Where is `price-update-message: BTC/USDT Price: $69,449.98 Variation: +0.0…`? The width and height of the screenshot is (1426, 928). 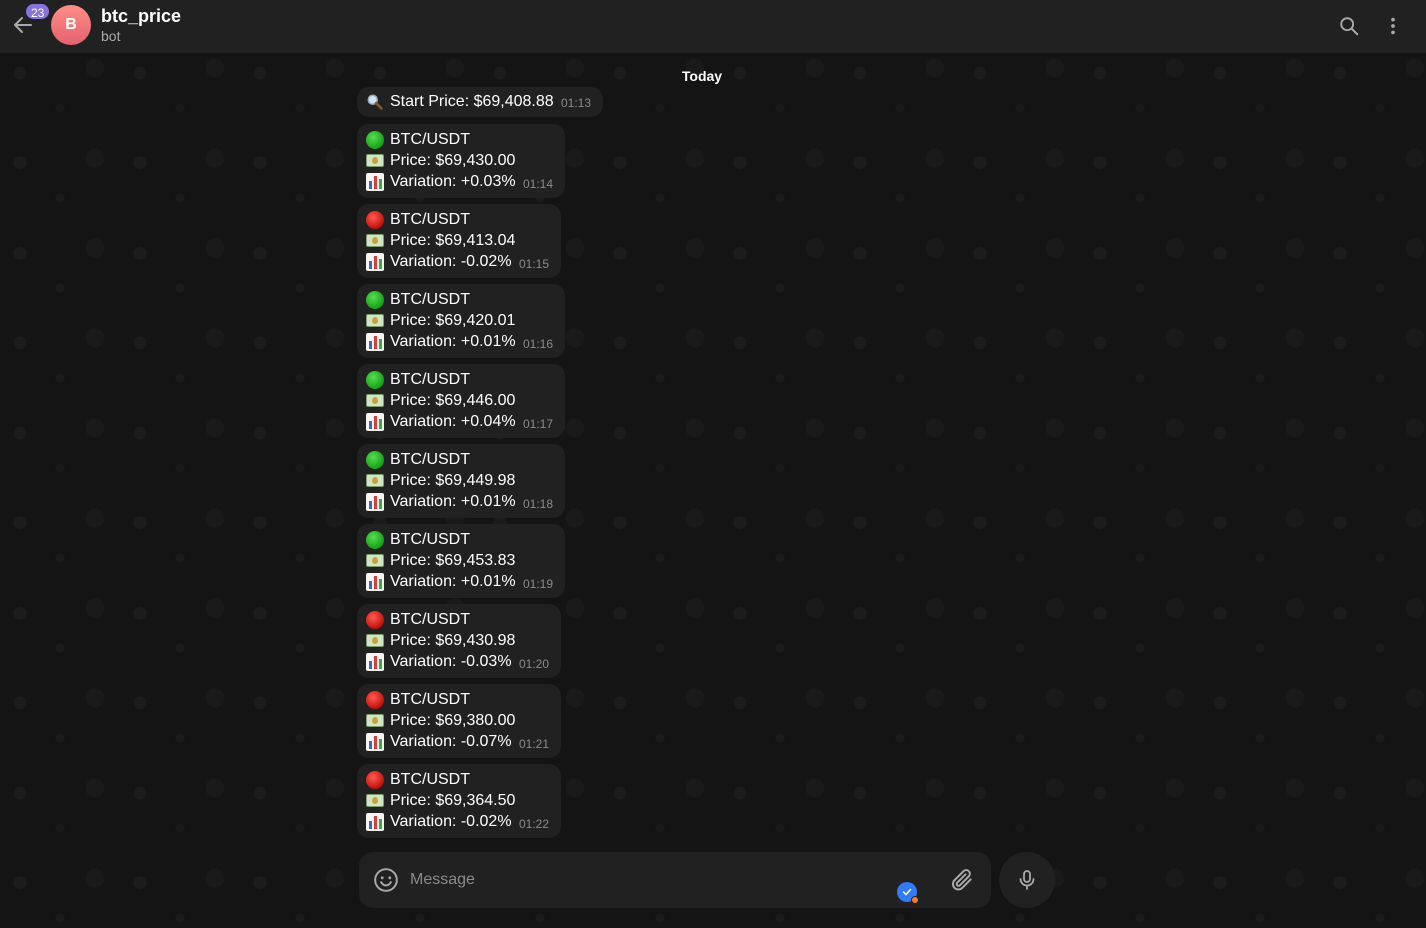 price-update-message: BTC/USDT Price: $69,449.98 Variation: +0.0… is located at coordinates (461, 481).